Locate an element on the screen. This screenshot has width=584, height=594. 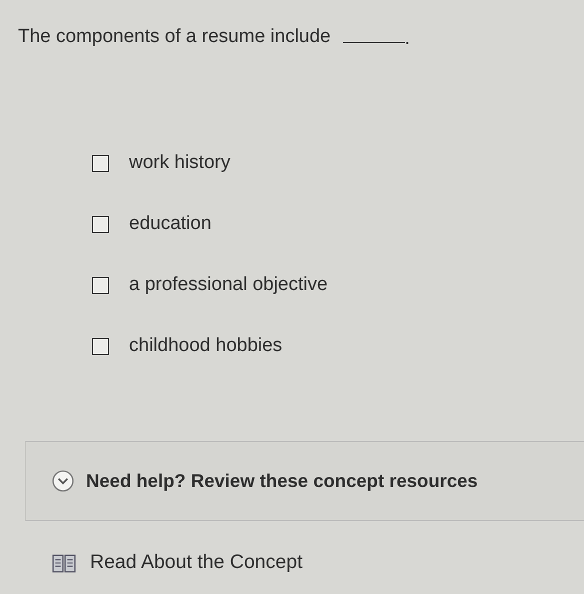
chevron-down-icon is located at coordinates (63, 481).